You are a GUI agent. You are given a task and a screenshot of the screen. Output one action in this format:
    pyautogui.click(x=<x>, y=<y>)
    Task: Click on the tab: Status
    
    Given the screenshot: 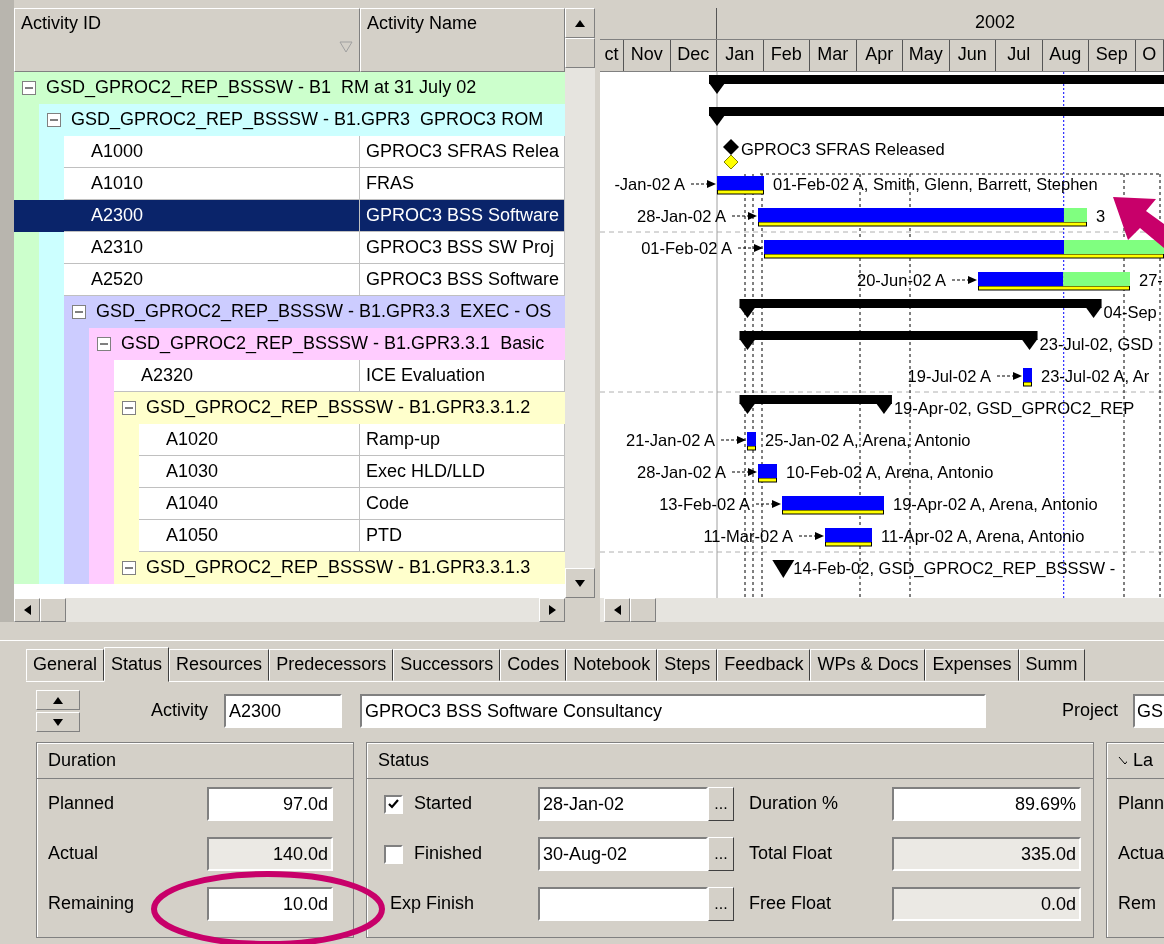 What is the action you would take?
    pyautogui.click(x=137, y=664)
    